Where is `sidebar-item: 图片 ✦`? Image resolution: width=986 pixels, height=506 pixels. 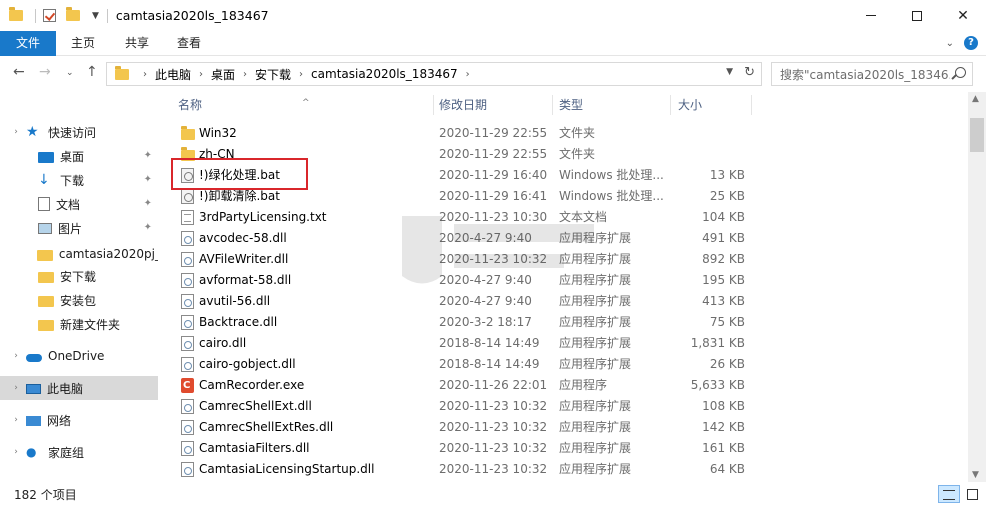 sidebar-item: 图片 ✦ is located at coordinates (79, 228).